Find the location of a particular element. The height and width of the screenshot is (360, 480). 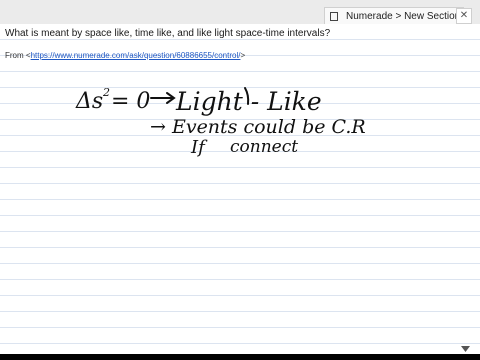

ink-if-mark: If is located at coordinates (199, 147).